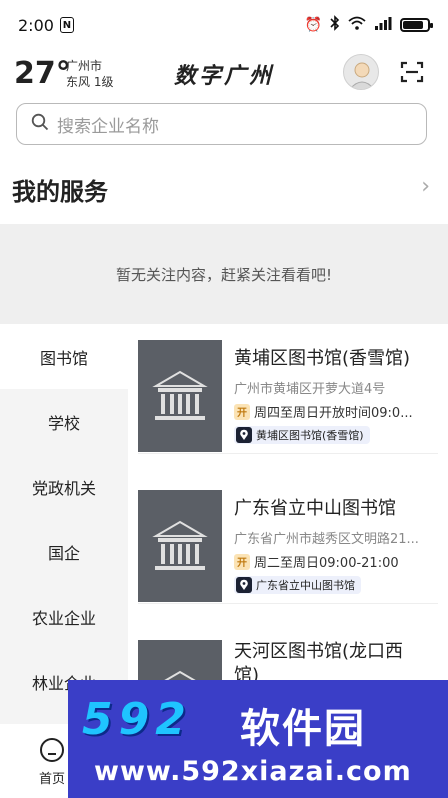 The width and height of the screenshot is (448, 798). Describe the element at coordinates (64, 616) in the screenshot. I see `category-item-agriculture: 农业企业` at that location.